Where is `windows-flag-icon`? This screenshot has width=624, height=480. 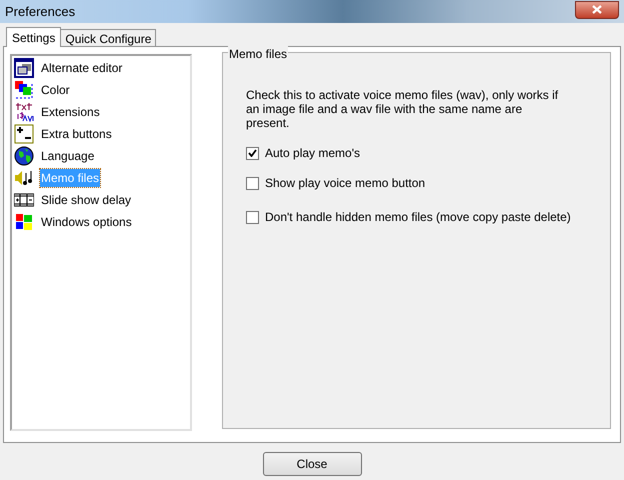
windows-flag-icon is located at coordinates (24, 222).